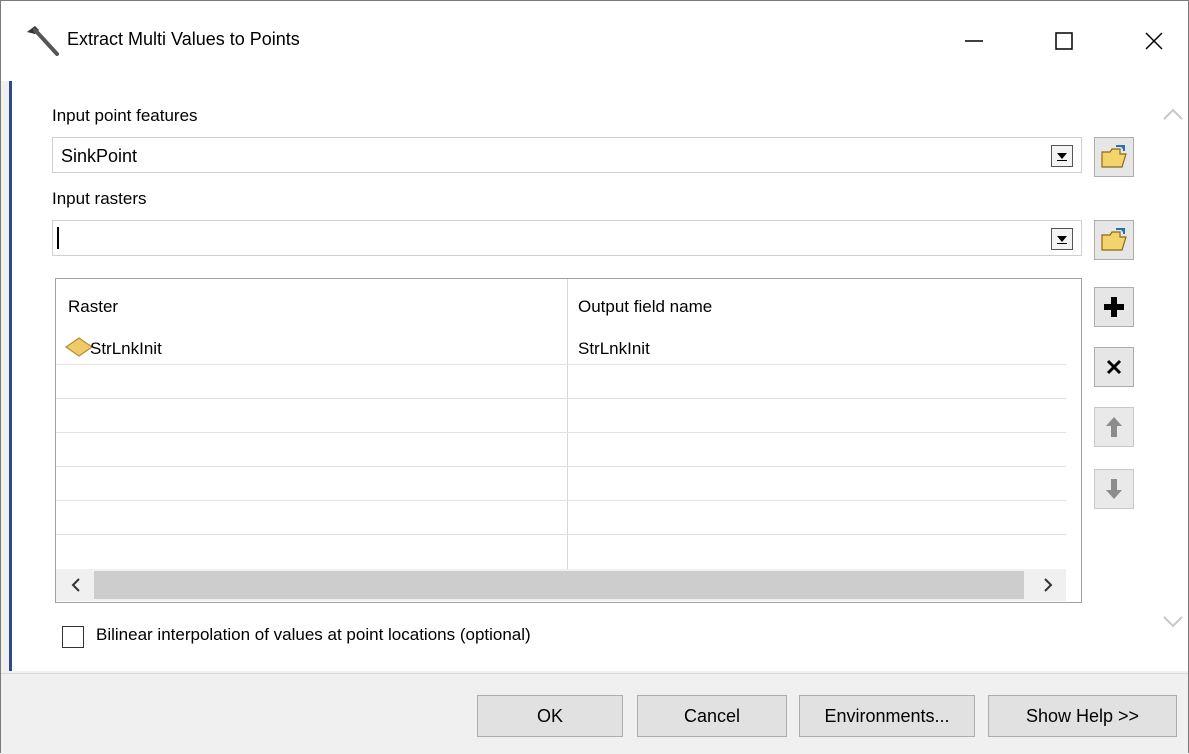  I want to click on delete-x-icon, so click(1114, 367).